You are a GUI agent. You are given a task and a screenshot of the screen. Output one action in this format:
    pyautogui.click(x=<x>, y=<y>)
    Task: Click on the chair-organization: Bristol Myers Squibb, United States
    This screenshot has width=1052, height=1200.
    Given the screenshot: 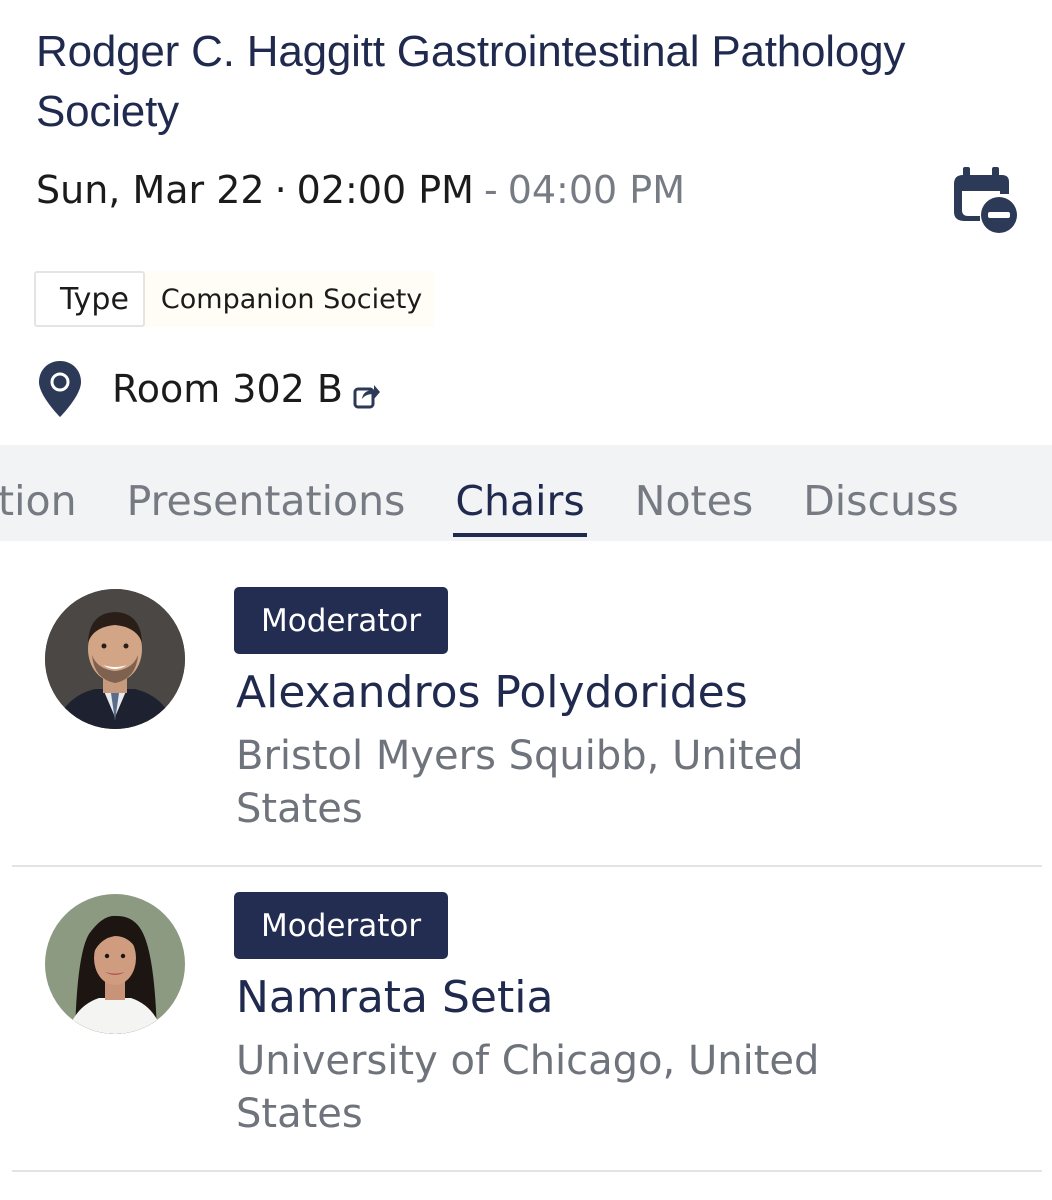 What is the action you would take?
    pyautogui.click(x=576, y=783)
    